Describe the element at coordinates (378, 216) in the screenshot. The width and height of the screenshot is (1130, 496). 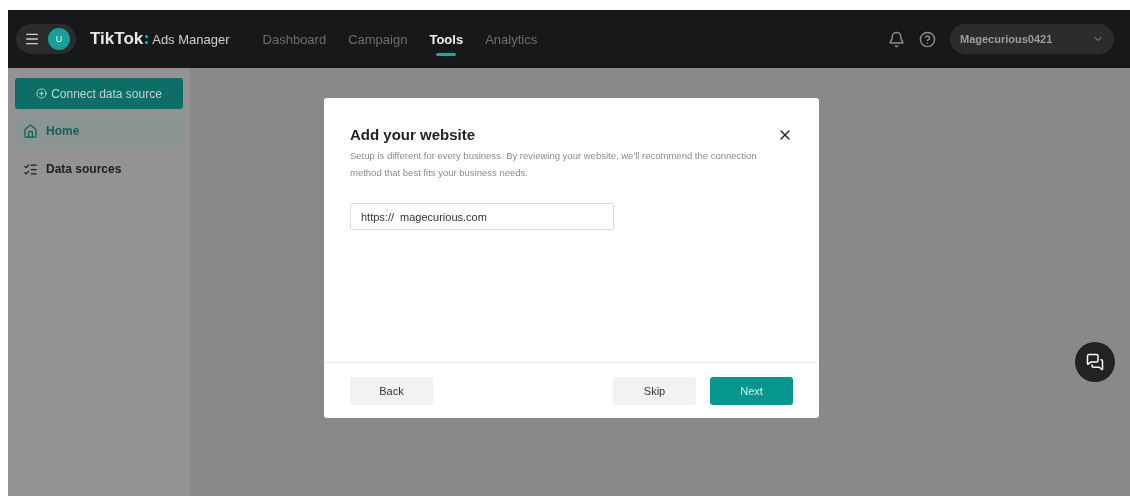
I see `url-prefix: https://` at that location.